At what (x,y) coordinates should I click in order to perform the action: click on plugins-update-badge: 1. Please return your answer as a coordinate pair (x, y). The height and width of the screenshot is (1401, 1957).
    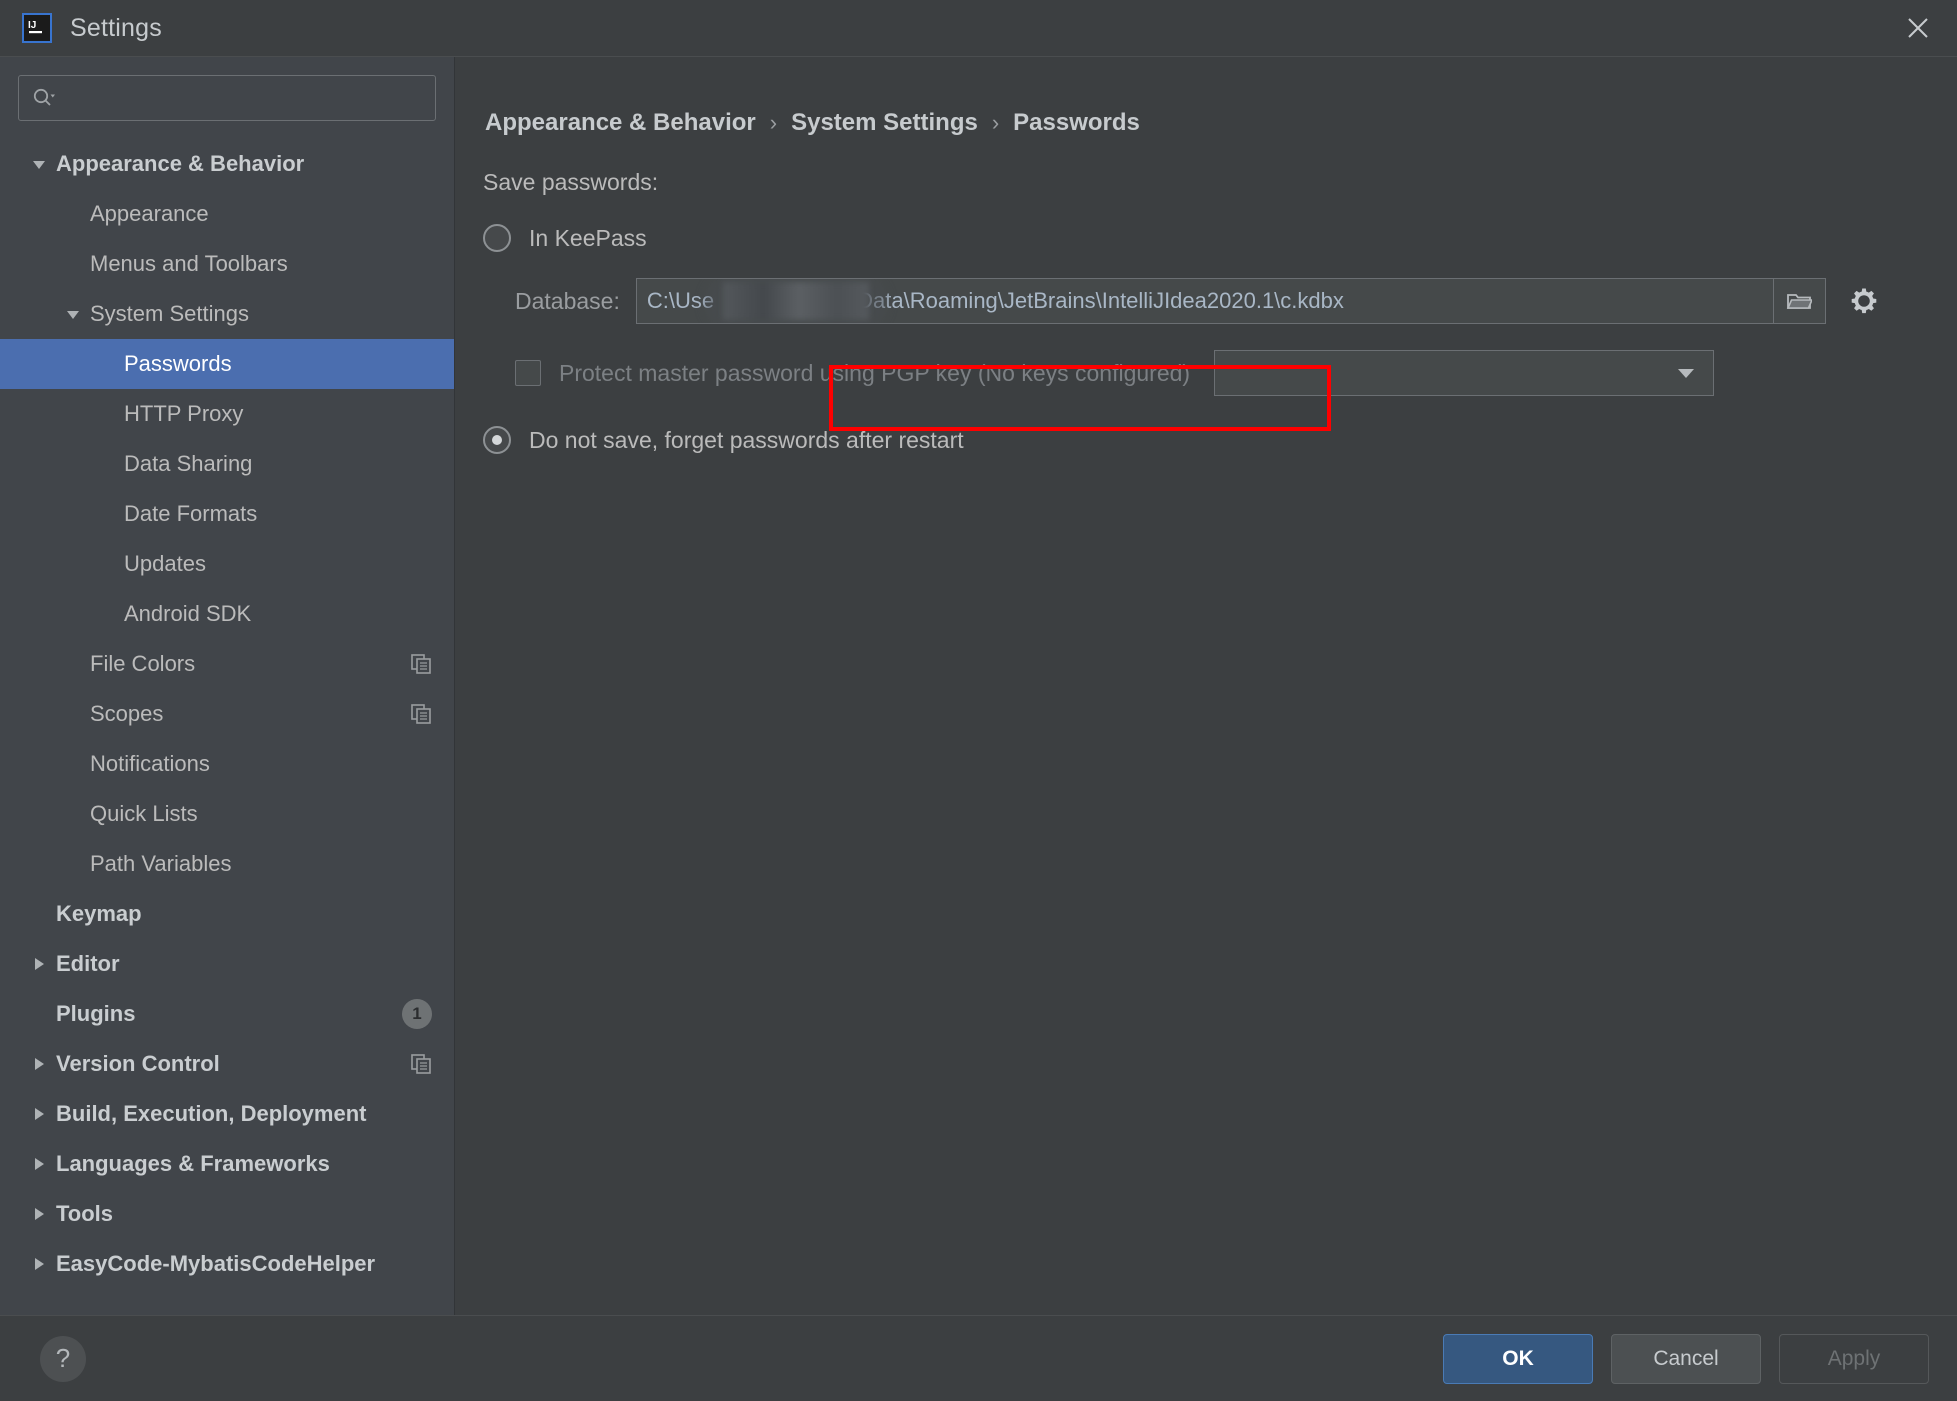
    Looking at the image, I should click on (417, 1014).